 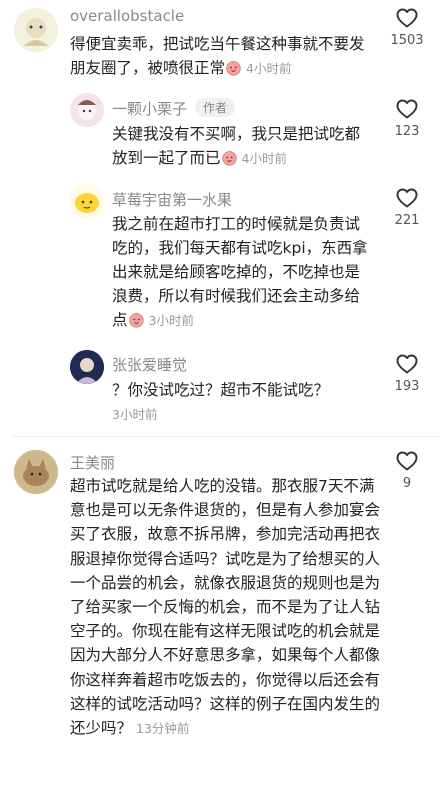 I want to click on comment-text: 关键我没有不买啊，我只是把试吃都放到一起了而已 4小时前, so click(x=236, y=146).